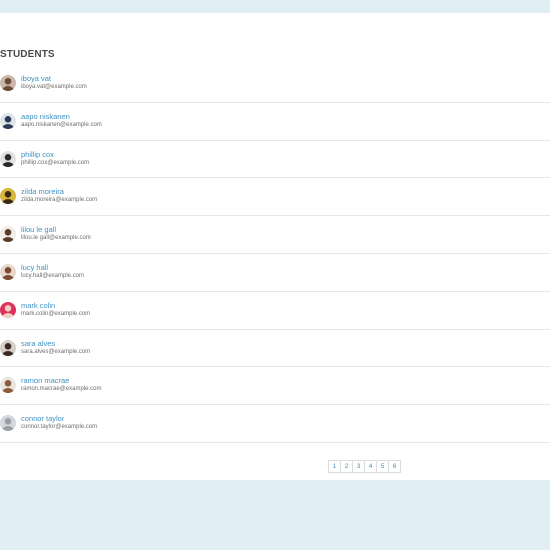 The height and width of the screenshot is (550, 550). I want to click on student-email: aapo.niskanen@example.com, so click(61, 124).